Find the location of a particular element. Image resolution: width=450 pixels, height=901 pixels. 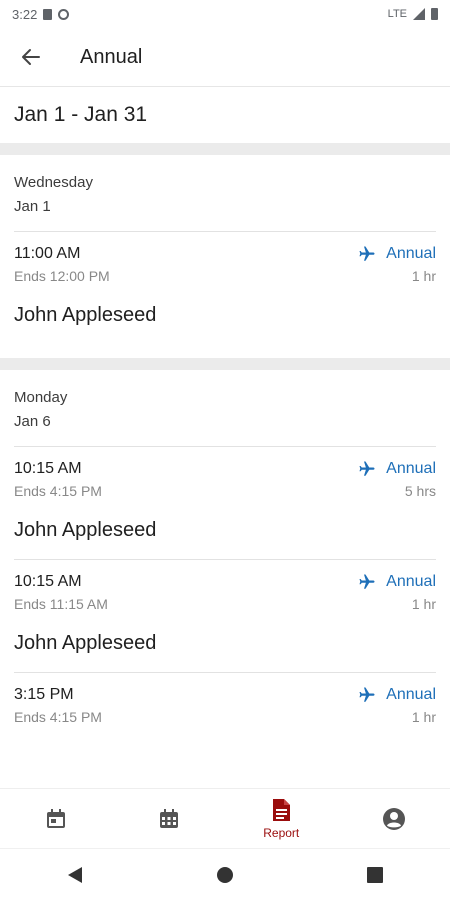

status-right: LTE is located at coordinates (413, 14).